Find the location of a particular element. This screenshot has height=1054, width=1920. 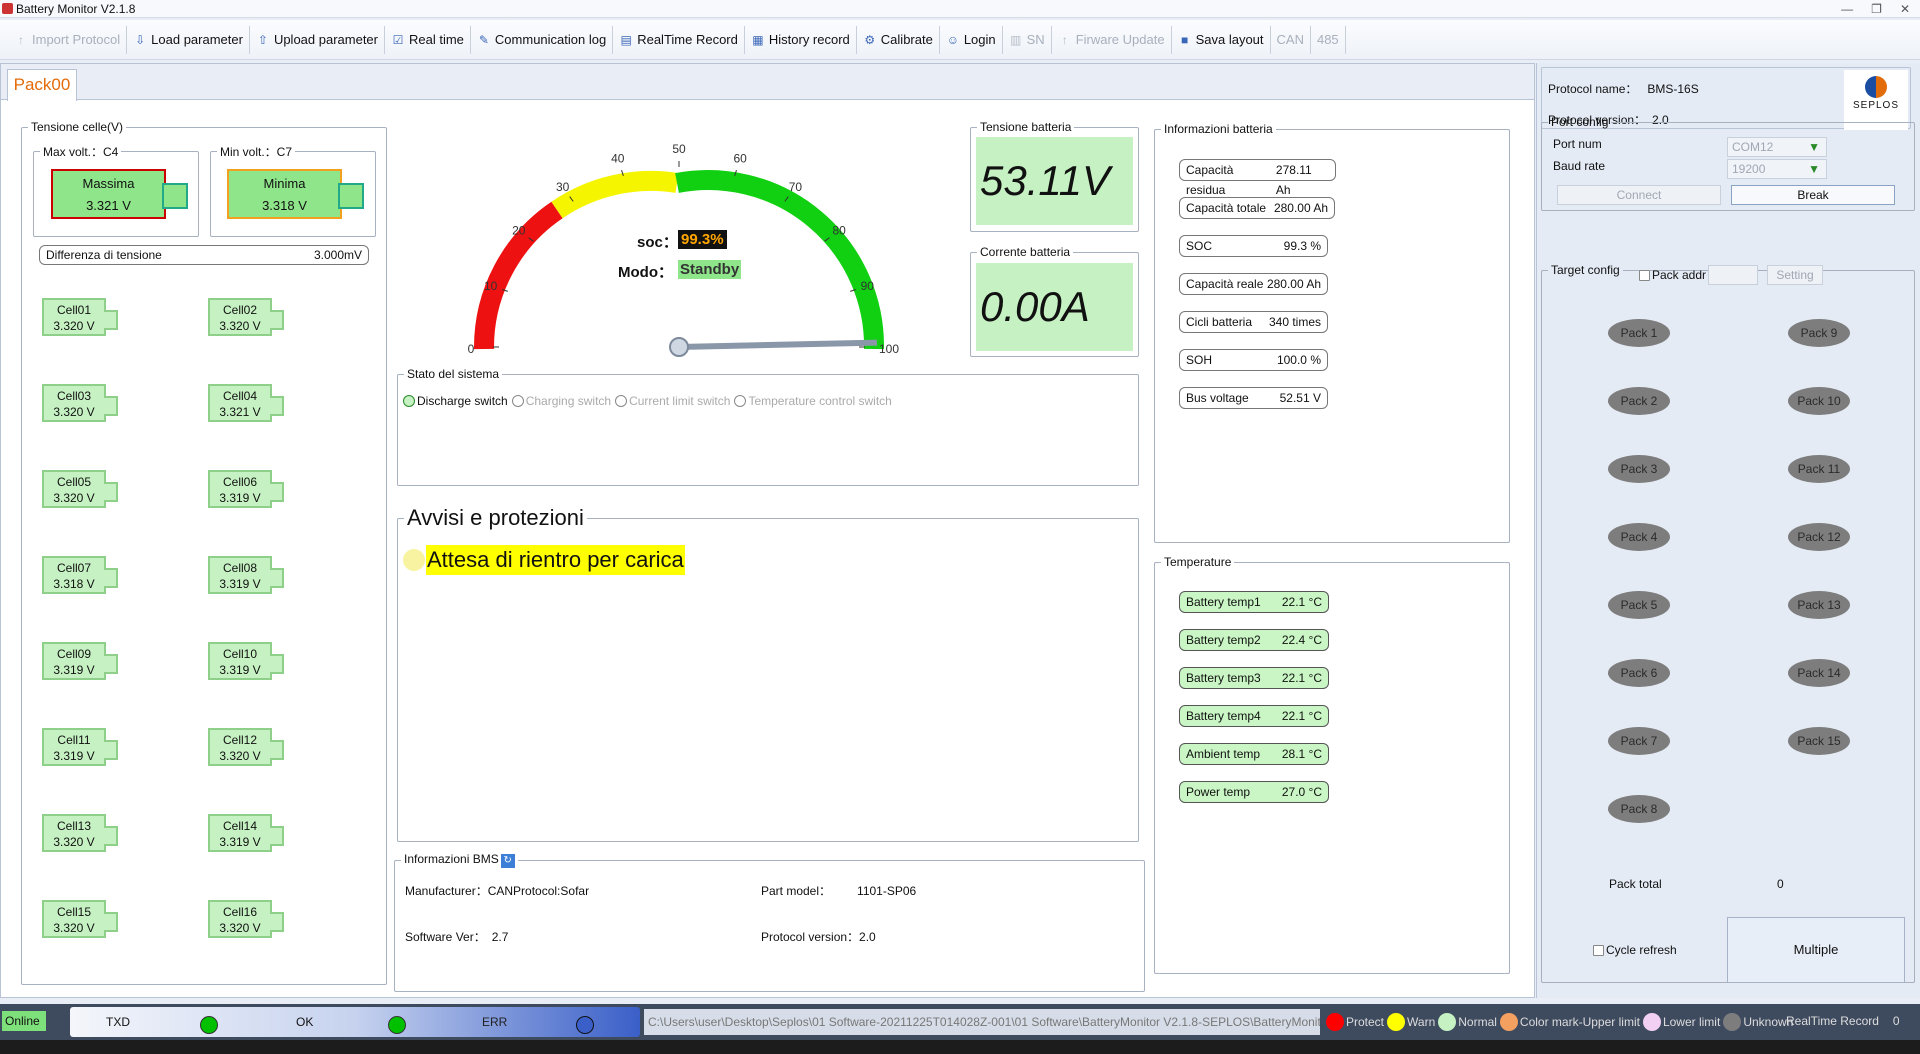

info-label: Capacità reale is located at coordinates (1225, 284).